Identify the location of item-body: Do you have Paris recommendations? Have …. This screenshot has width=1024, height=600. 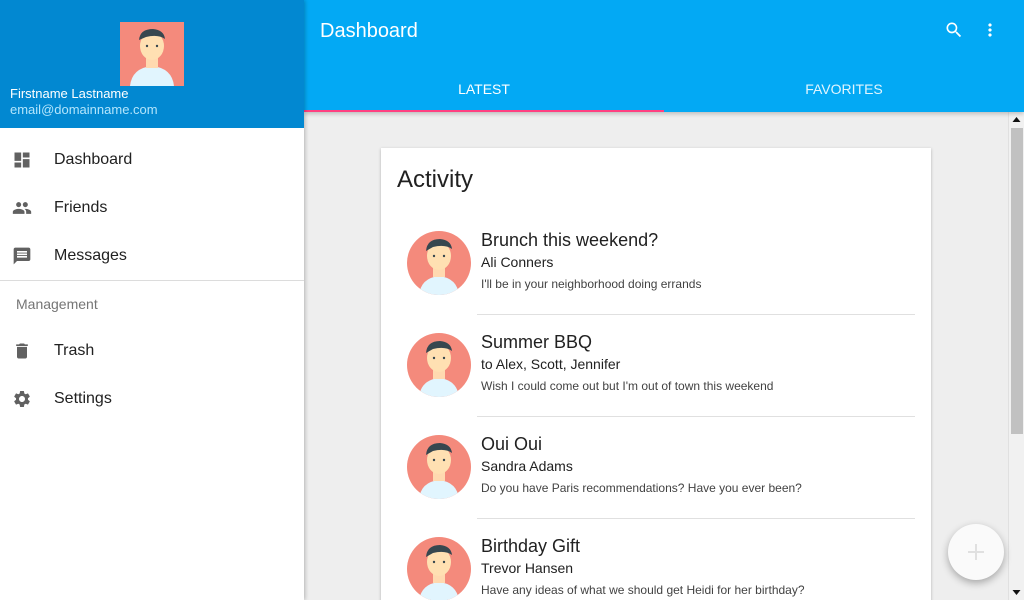
(641, 488).